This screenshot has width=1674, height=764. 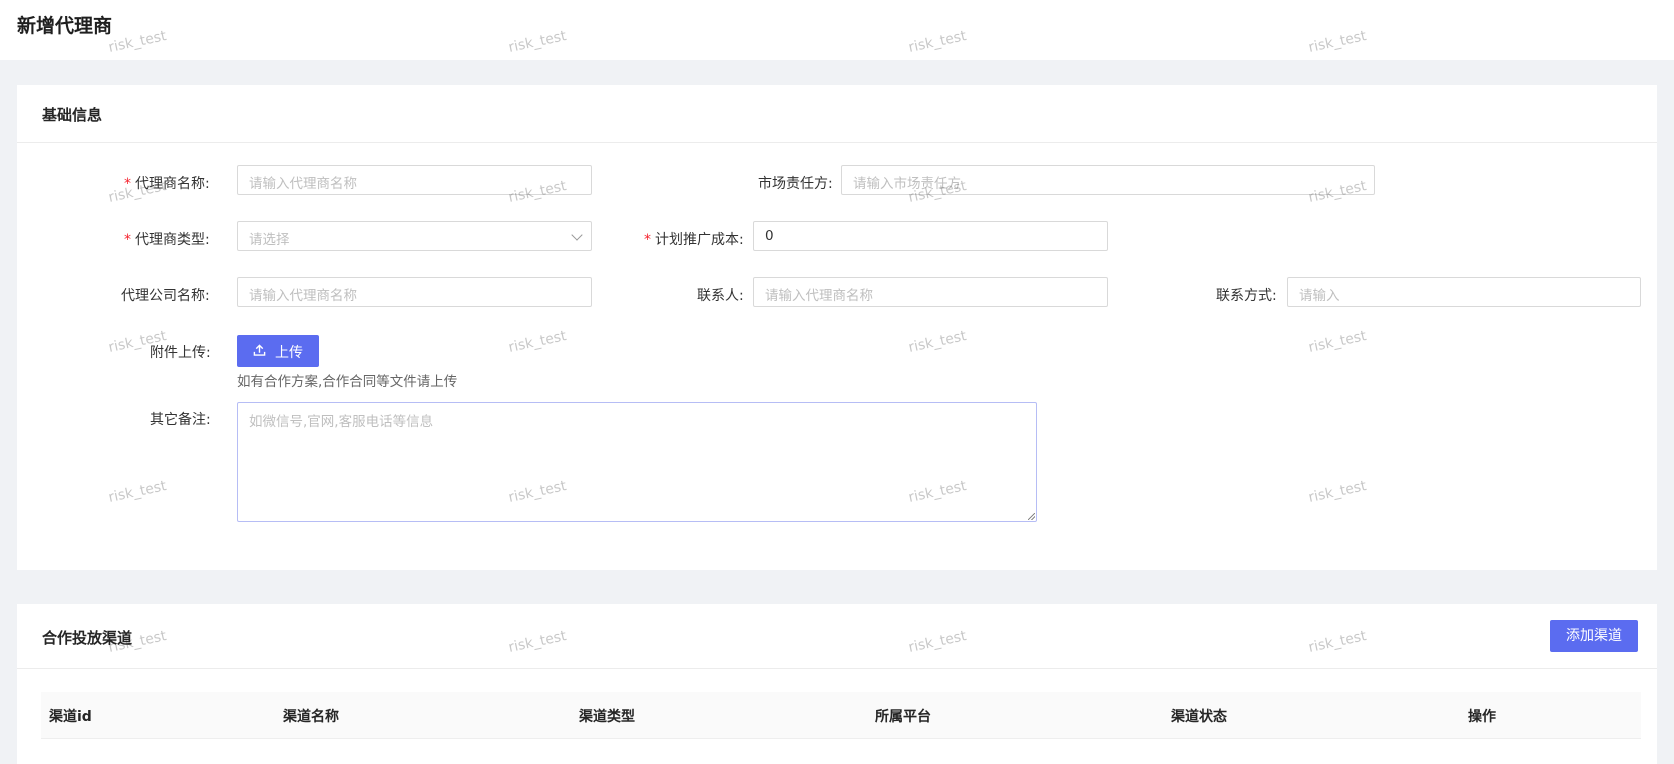 What do you see at coordinates (180, 420) in the screenshot?
I see `remarks-label: 其它备注:` at bounding box center [180, 420].